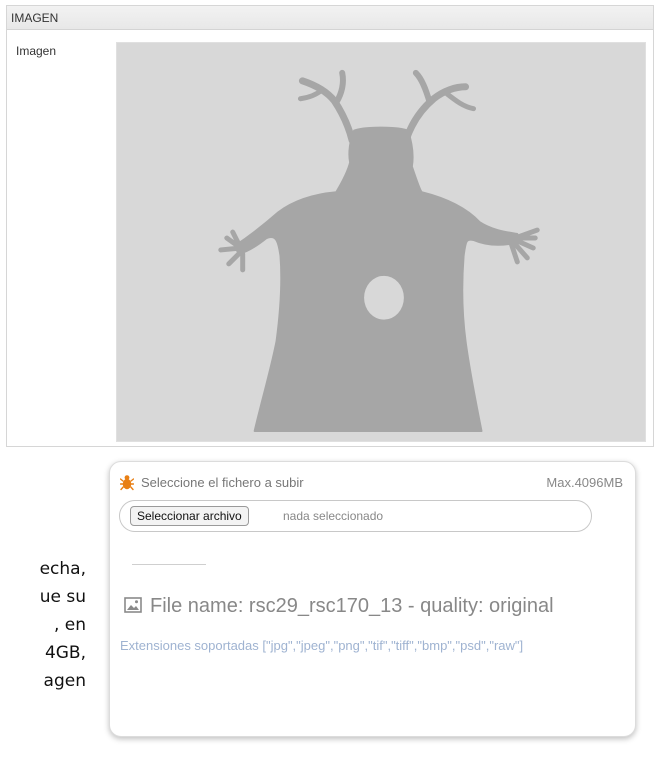 This screenshot has height=784, width=659. I want to click on side-text-line: echa,, so click(62, 569).